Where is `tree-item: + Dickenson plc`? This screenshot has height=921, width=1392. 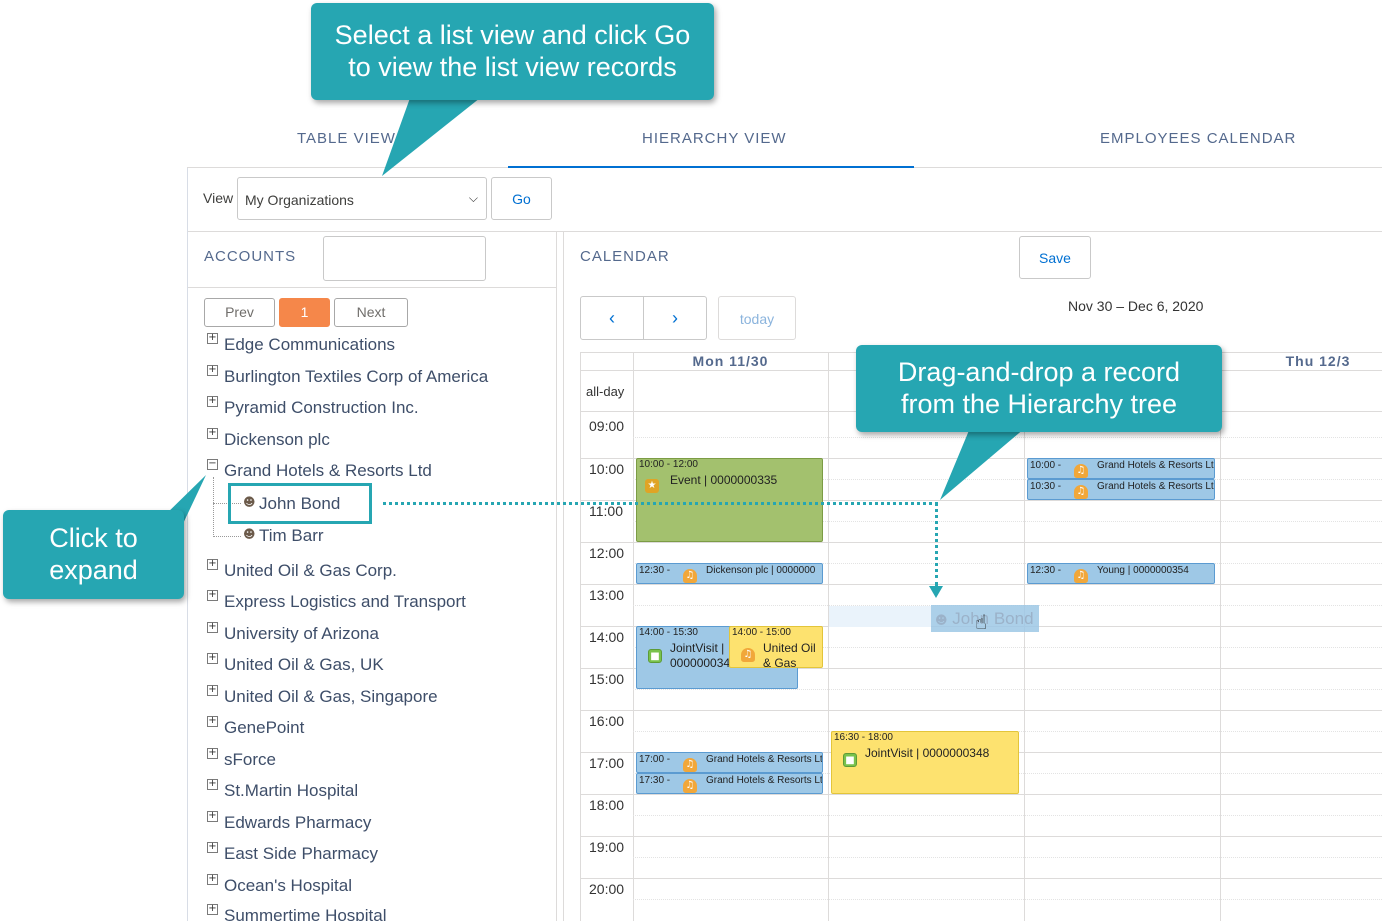 tree-item: + Dickenson plc is located at coordinates (268, 439).